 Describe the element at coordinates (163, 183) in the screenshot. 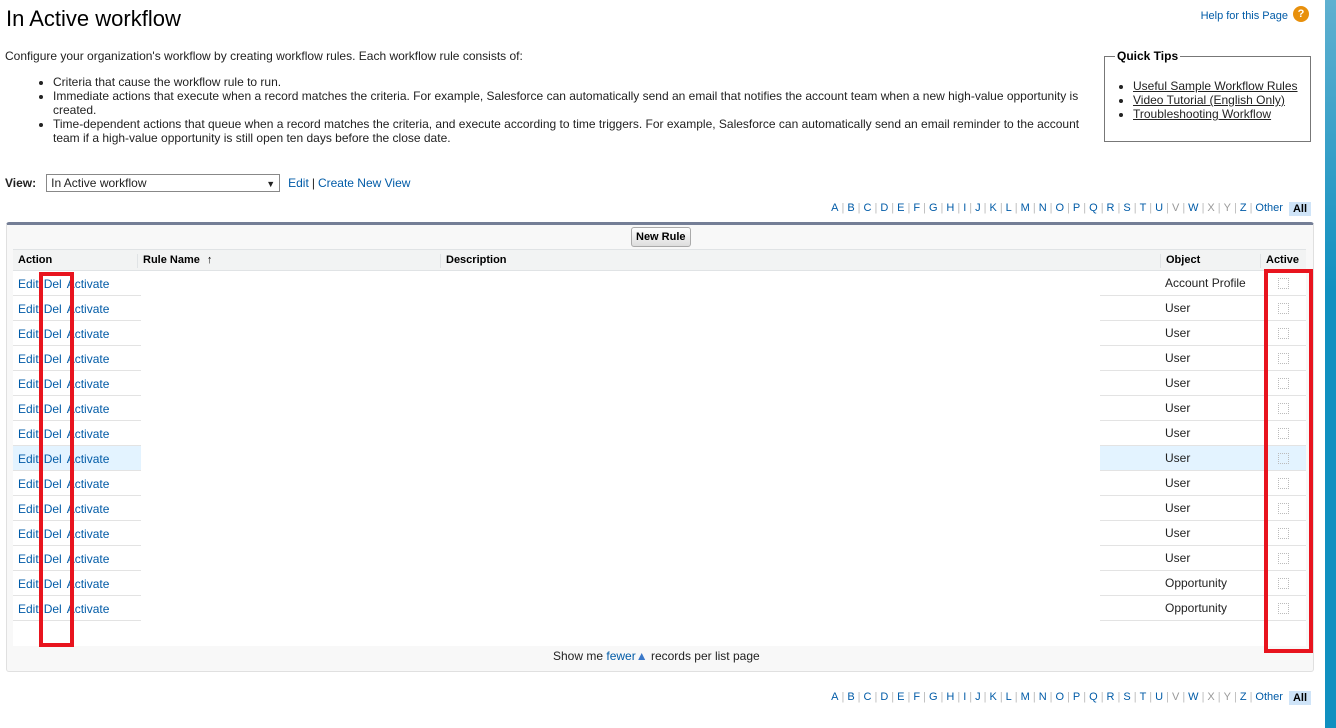

I see `view-select: In Active workflow ▼` at that location.